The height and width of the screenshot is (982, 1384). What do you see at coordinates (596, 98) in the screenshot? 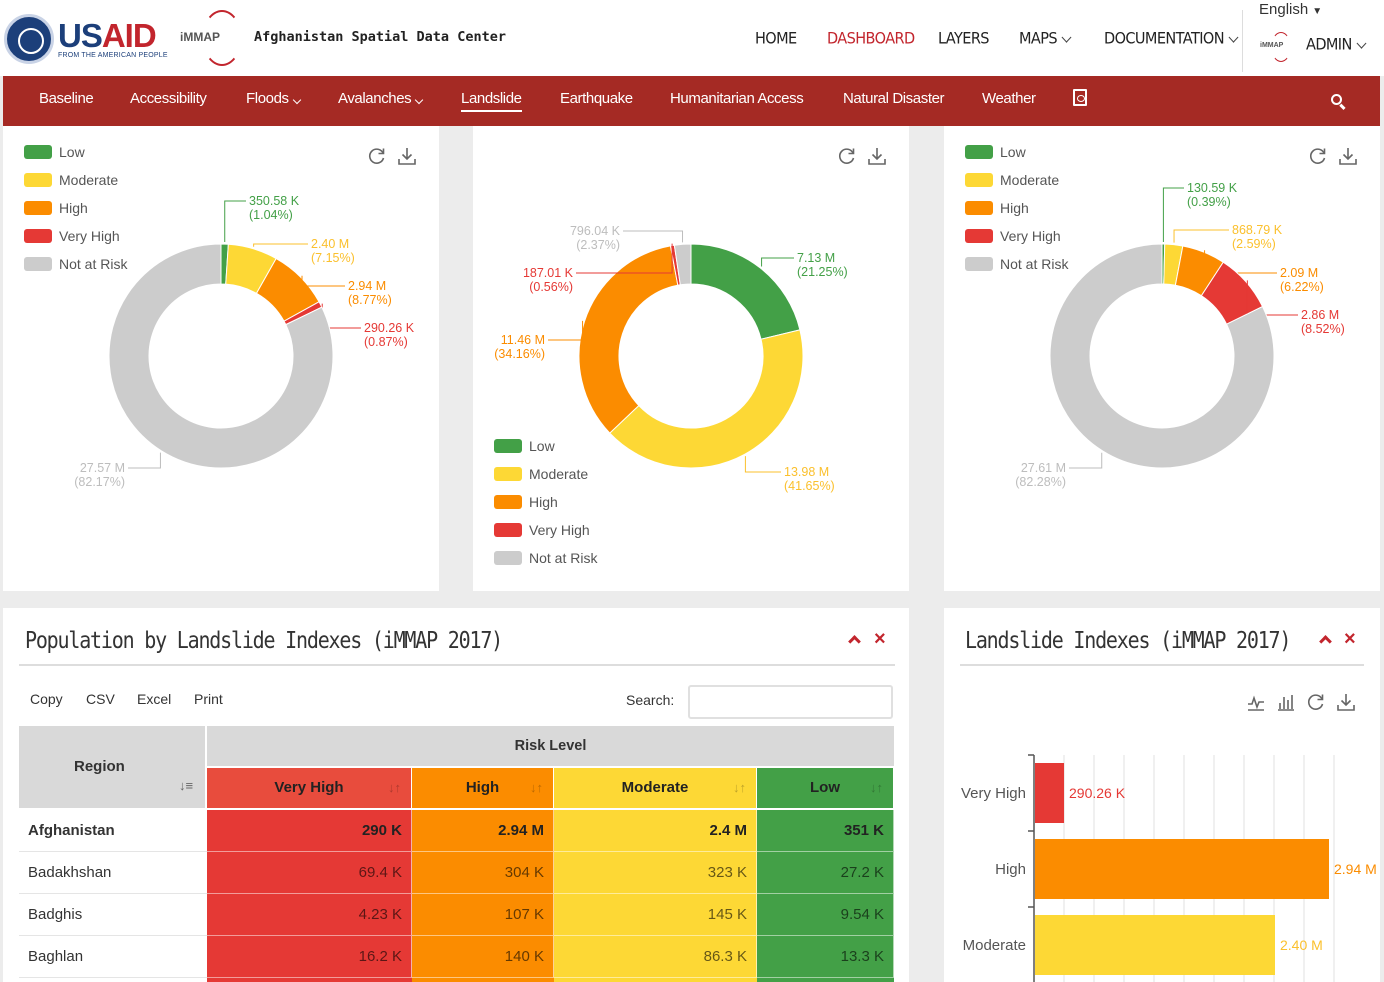
I see `tab-earthquake: Earthquake` at bounding box center [596, 98].